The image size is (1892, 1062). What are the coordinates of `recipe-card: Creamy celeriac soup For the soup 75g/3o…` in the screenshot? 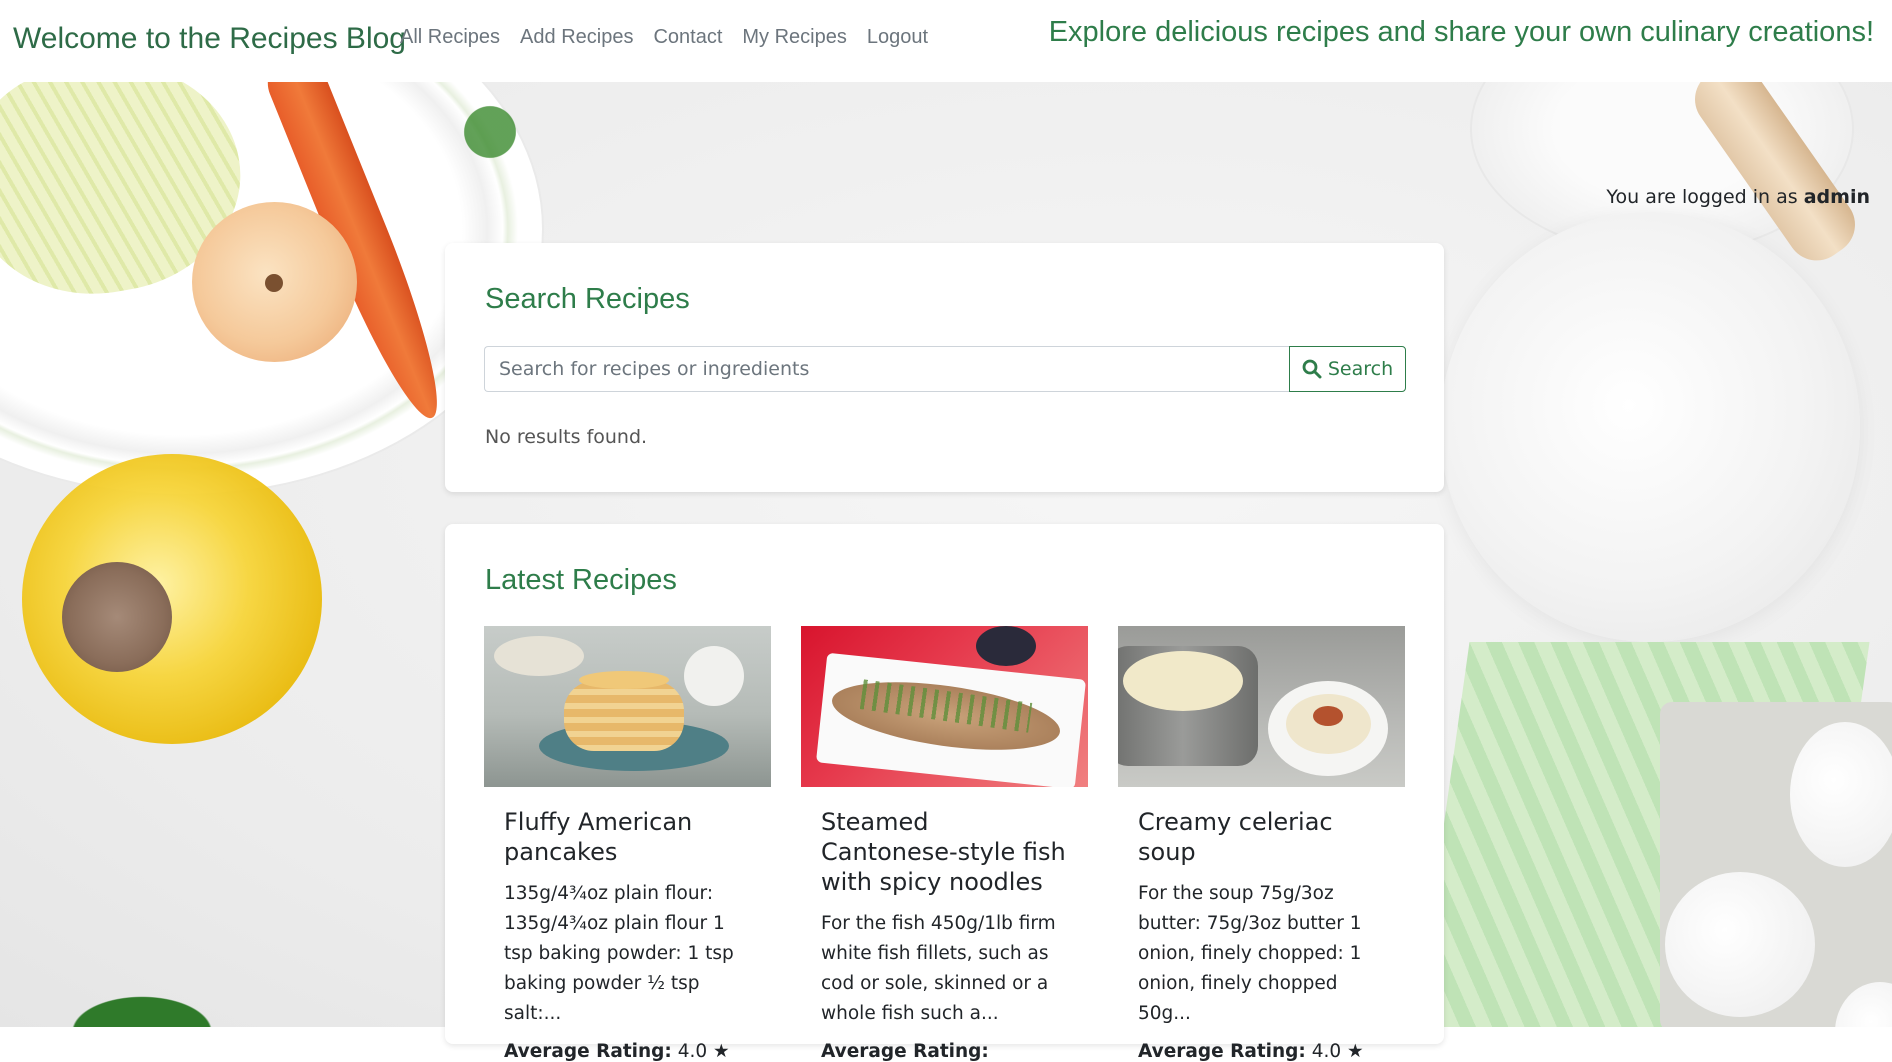 It's located at (1261, 844).